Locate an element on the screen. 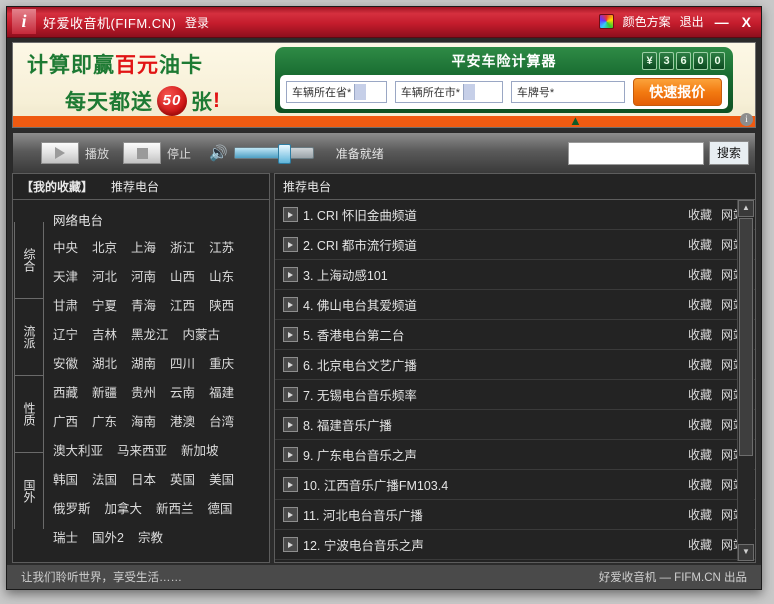 The height and width of the screenshot is (604, 774). region-link: 韩国 is located at coordinates (65, 478).